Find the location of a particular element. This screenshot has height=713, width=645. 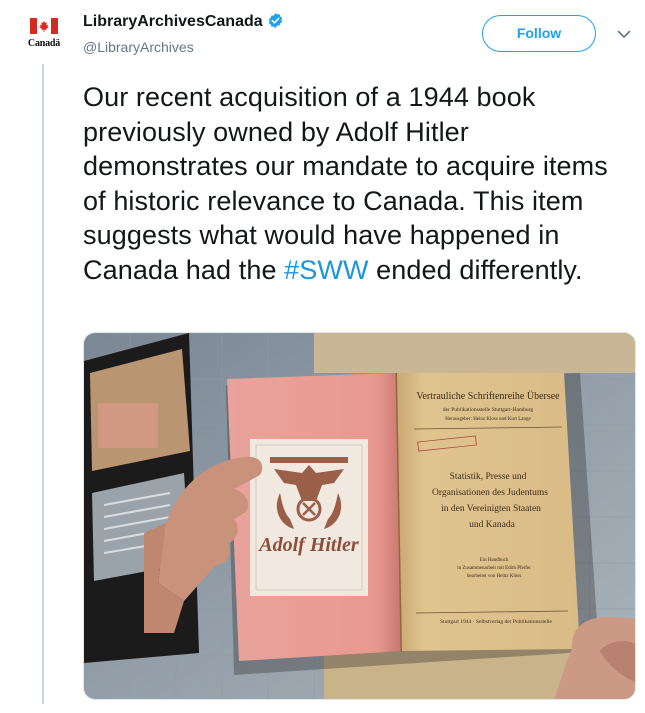

avatar: Canadä is located at coordinates (44, 36).